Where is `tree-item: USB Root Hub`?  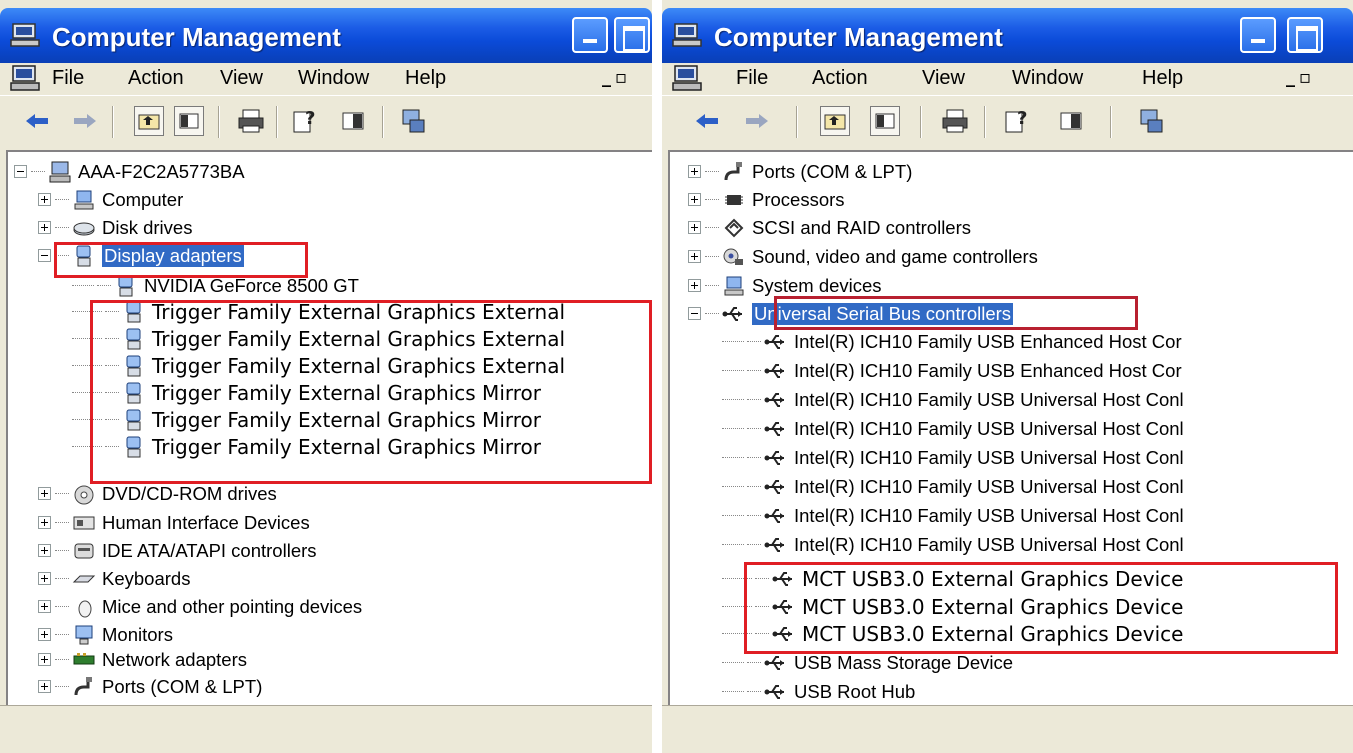 tree-item: USB Root Hub is located at coordinates (818, 691).